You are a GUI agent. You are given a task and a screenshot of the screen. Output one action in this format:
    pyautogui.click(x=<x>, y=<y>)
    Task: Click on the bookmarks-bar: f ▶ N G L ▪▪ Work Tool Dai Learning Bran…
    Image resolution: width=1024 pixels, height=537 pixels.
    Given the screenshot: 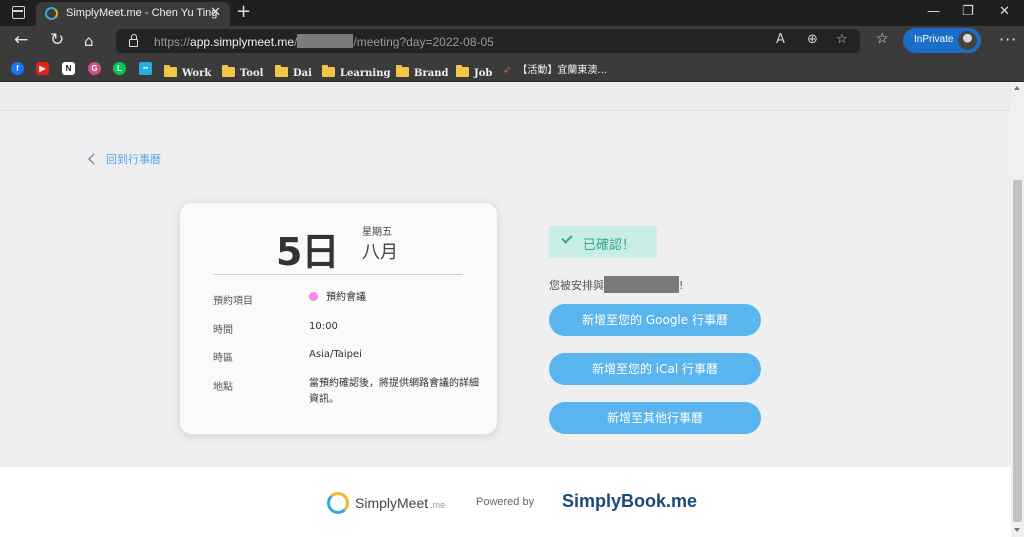 What is the action you would take?
    pyautogui.click(x=512, y=69)
    